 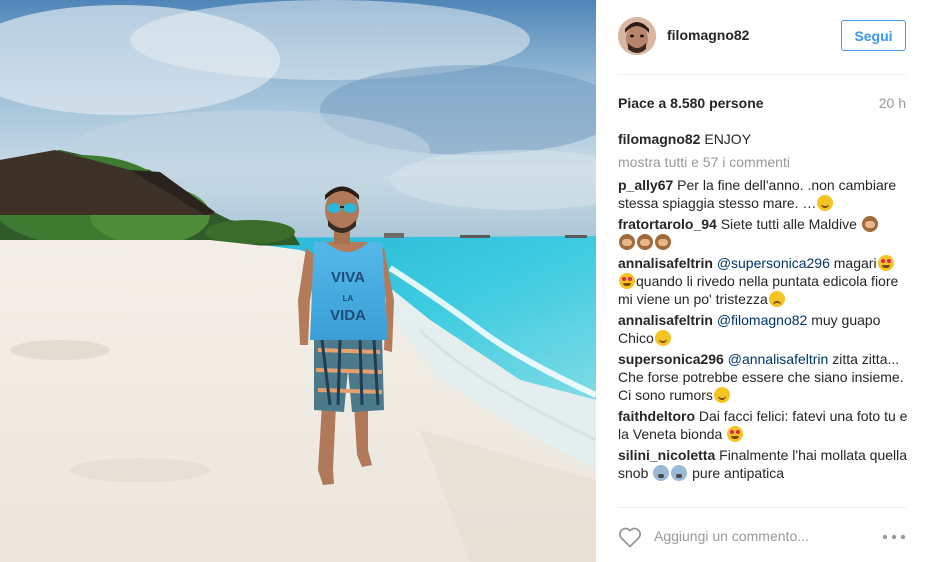 What do you see at coordinates (348, 298) in the screenshot?
I see `svg-text: LA` at bounding box center [348, 298].